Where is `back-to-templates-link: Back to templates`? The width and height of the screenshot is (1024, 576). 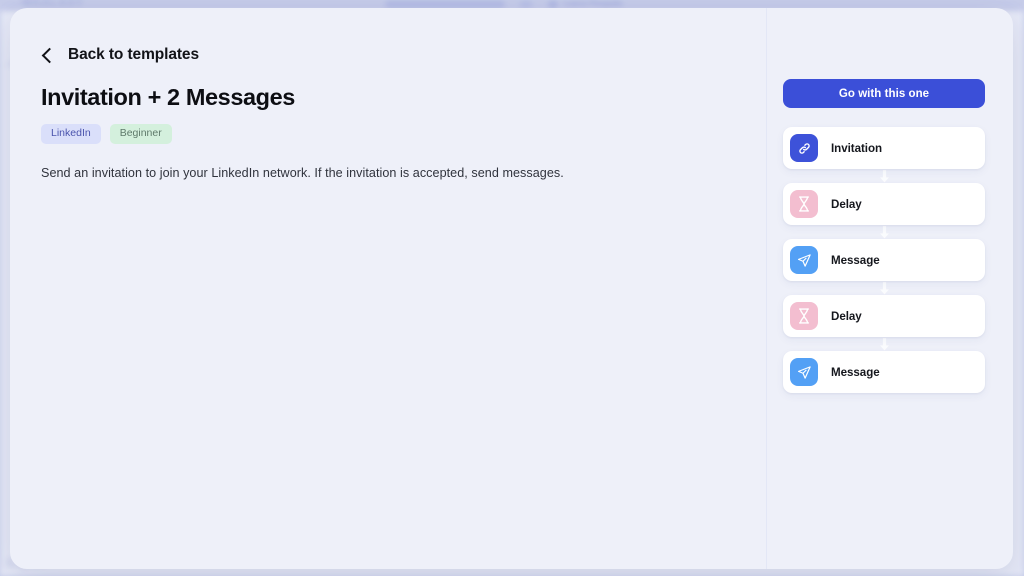
back-to-templates-link: Back to templates is located at coordinates (131, 55).